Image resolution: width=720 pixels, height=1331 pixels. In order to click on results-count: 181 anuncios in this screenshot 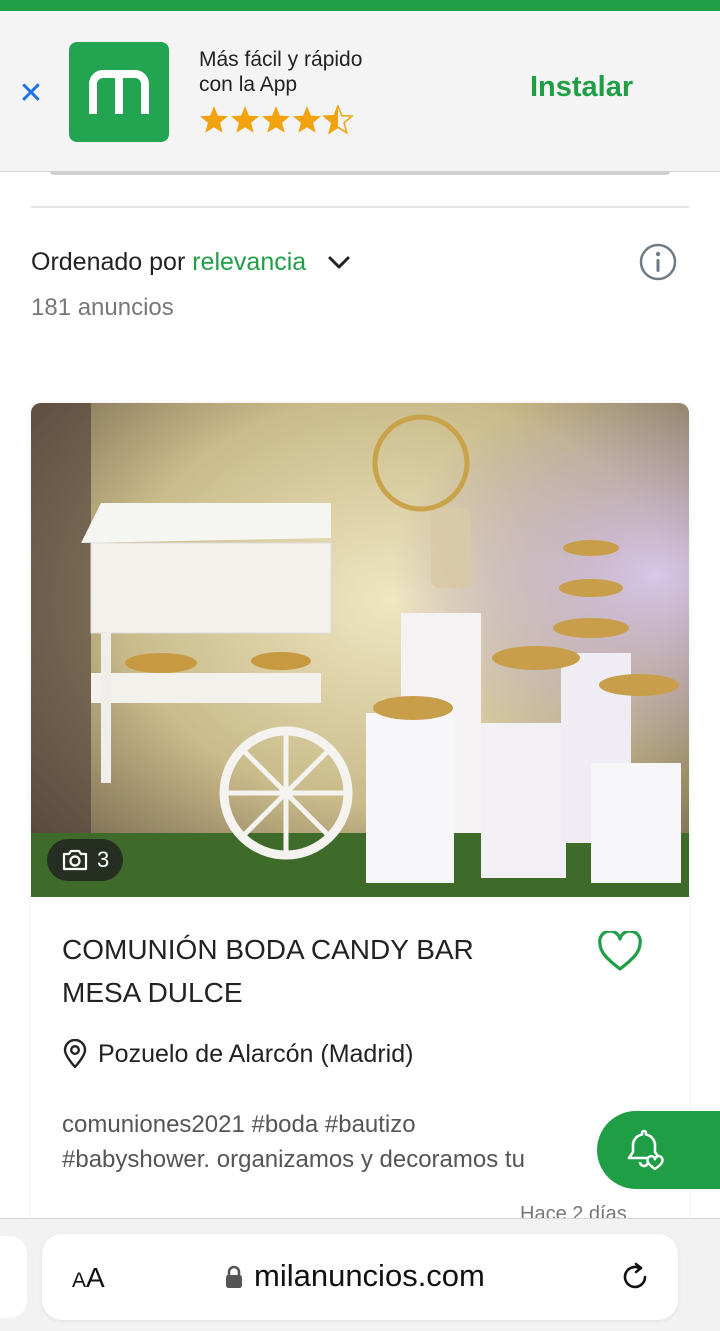, I will do `click(102, 307)`.